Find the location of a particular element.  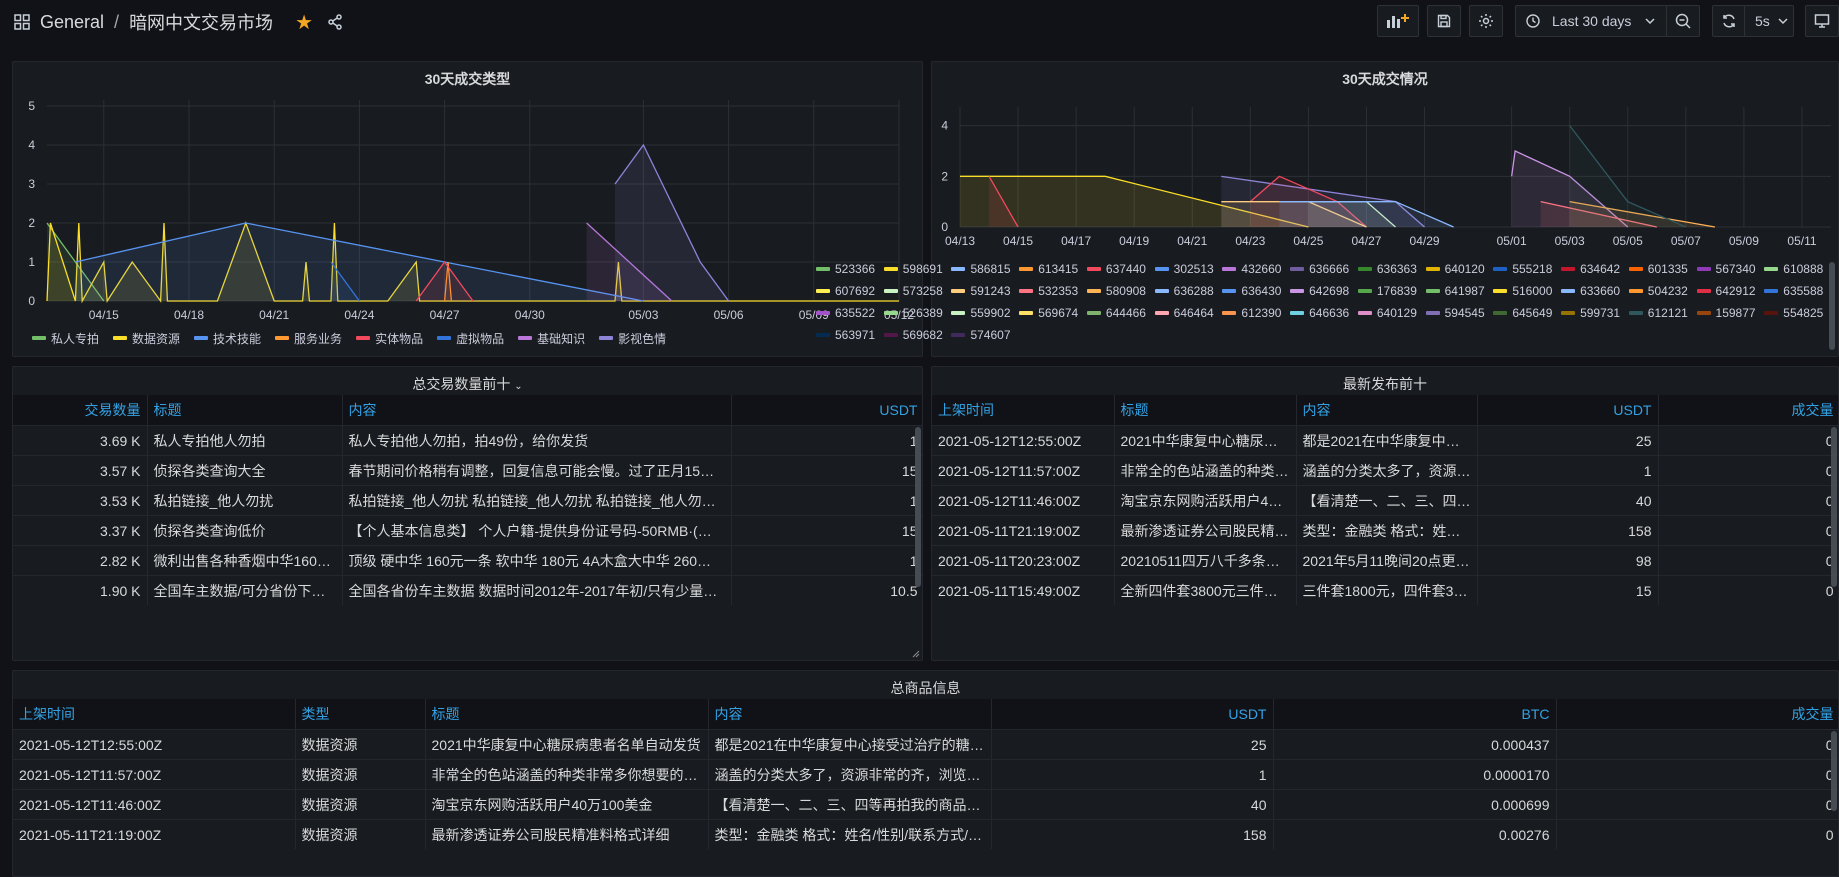

legend-item: 642912 is located at coordinates (1730, 291).